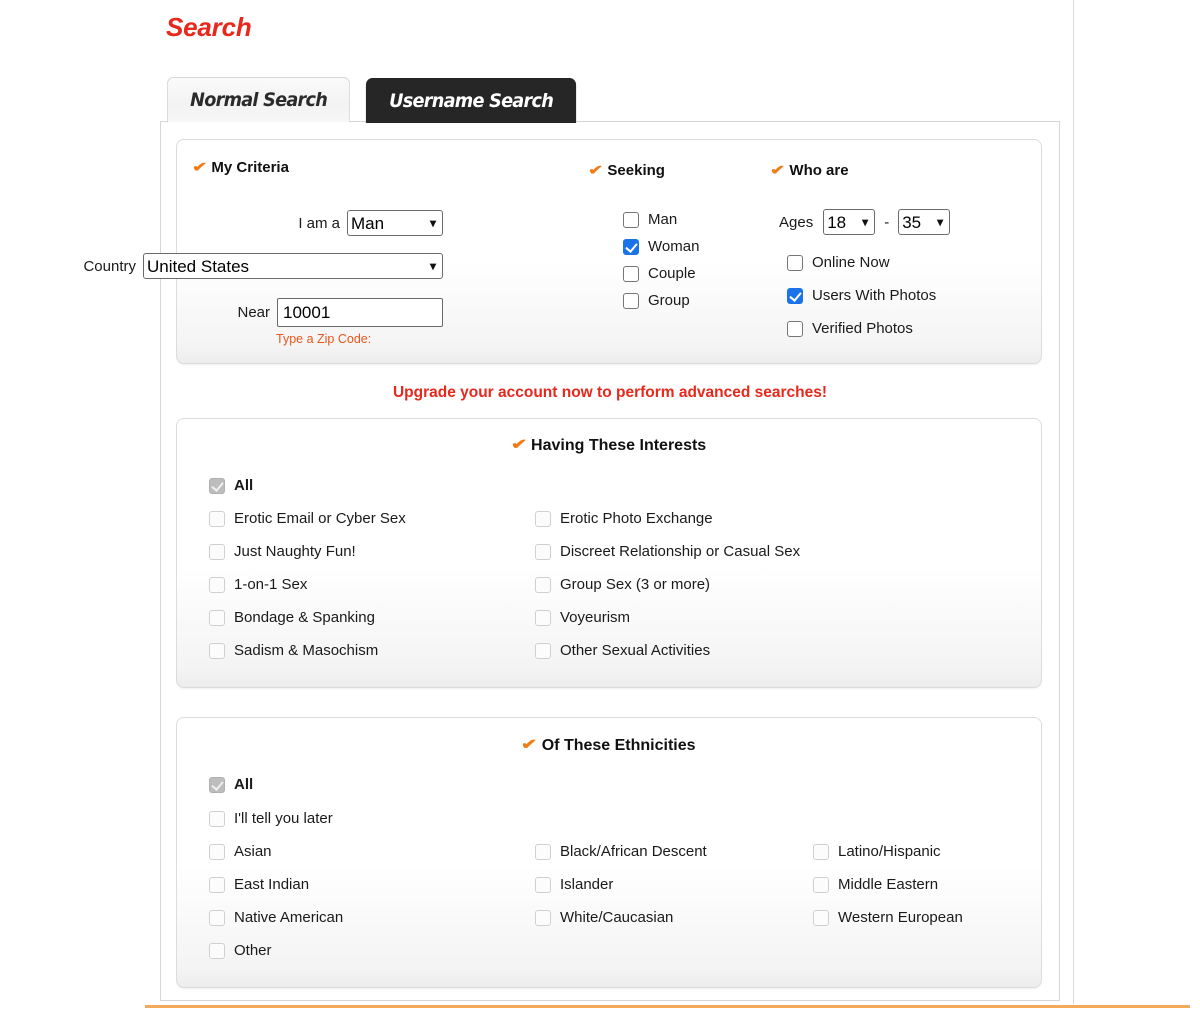 This screenshot has width=1200, height=1013. I want to click on seeking-option-man: Man, so click(650, 219).